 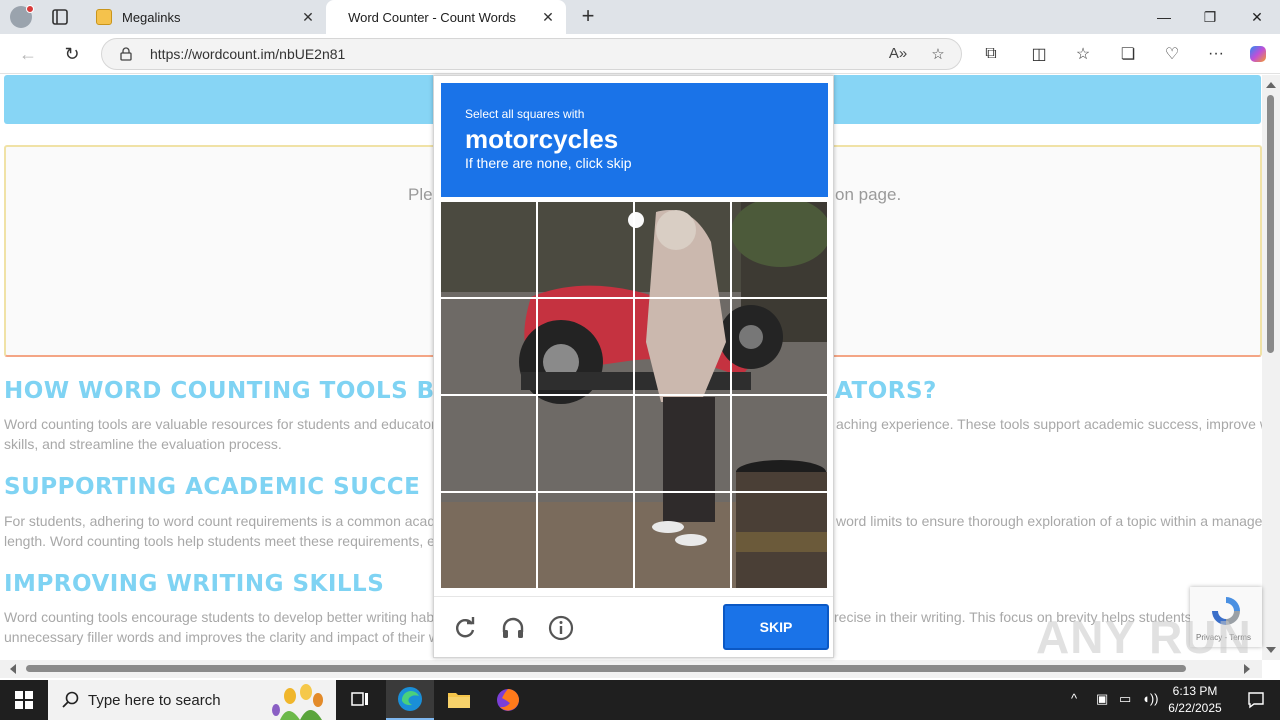 I want to click on captcha-instruction: Select all squares with, so click(x=525, y=114).